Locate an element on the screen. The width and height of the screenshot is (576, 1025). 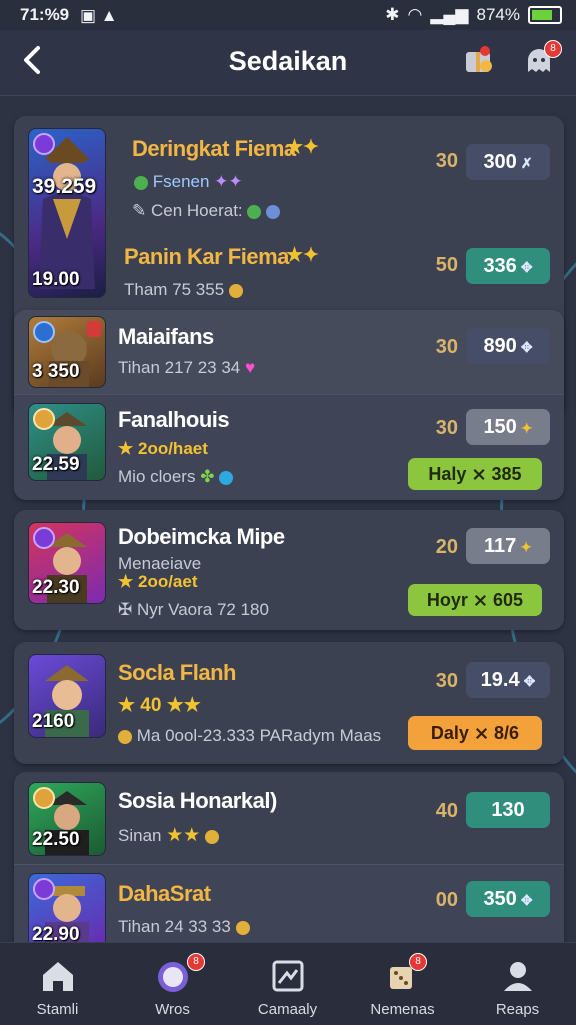
star-icon: ★★ is located at coordinates (183, 835).